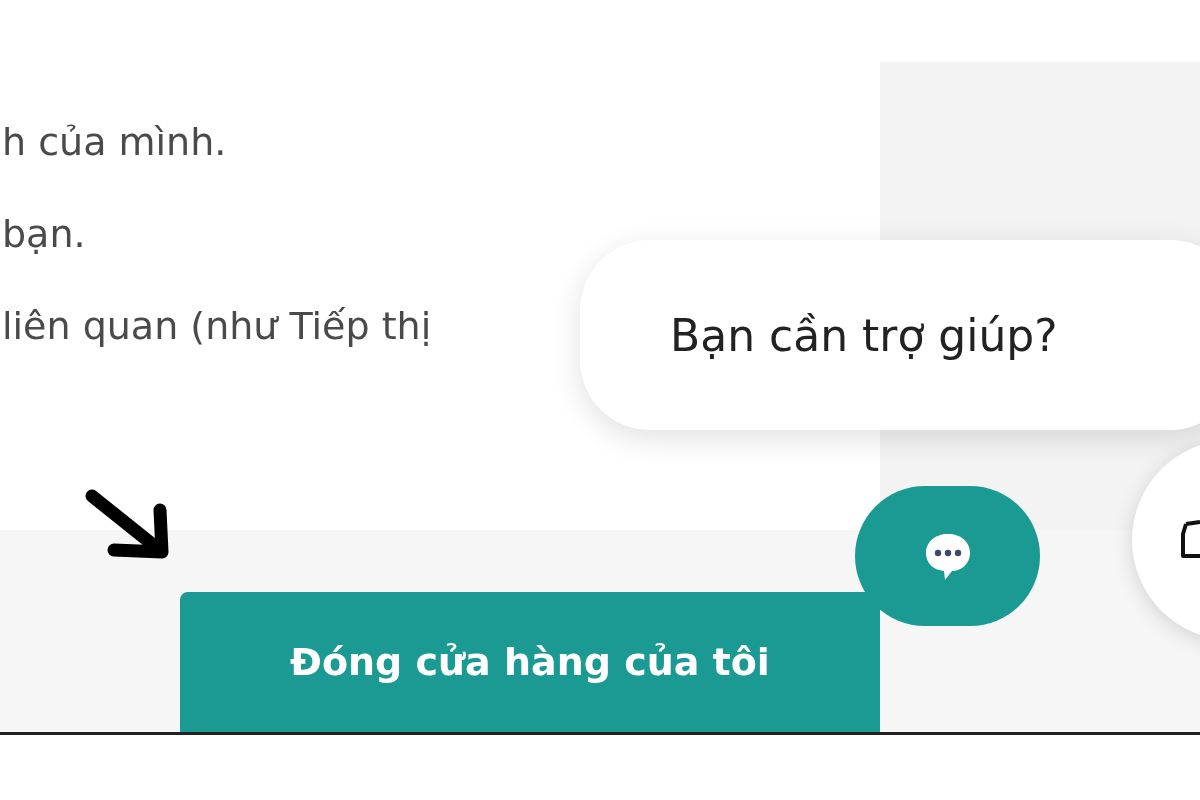 This screenshot has height=800, width=1200. Describe the element at coordinates (43, 234) in the screenshot. I see `body-text: bạn.` at that location.